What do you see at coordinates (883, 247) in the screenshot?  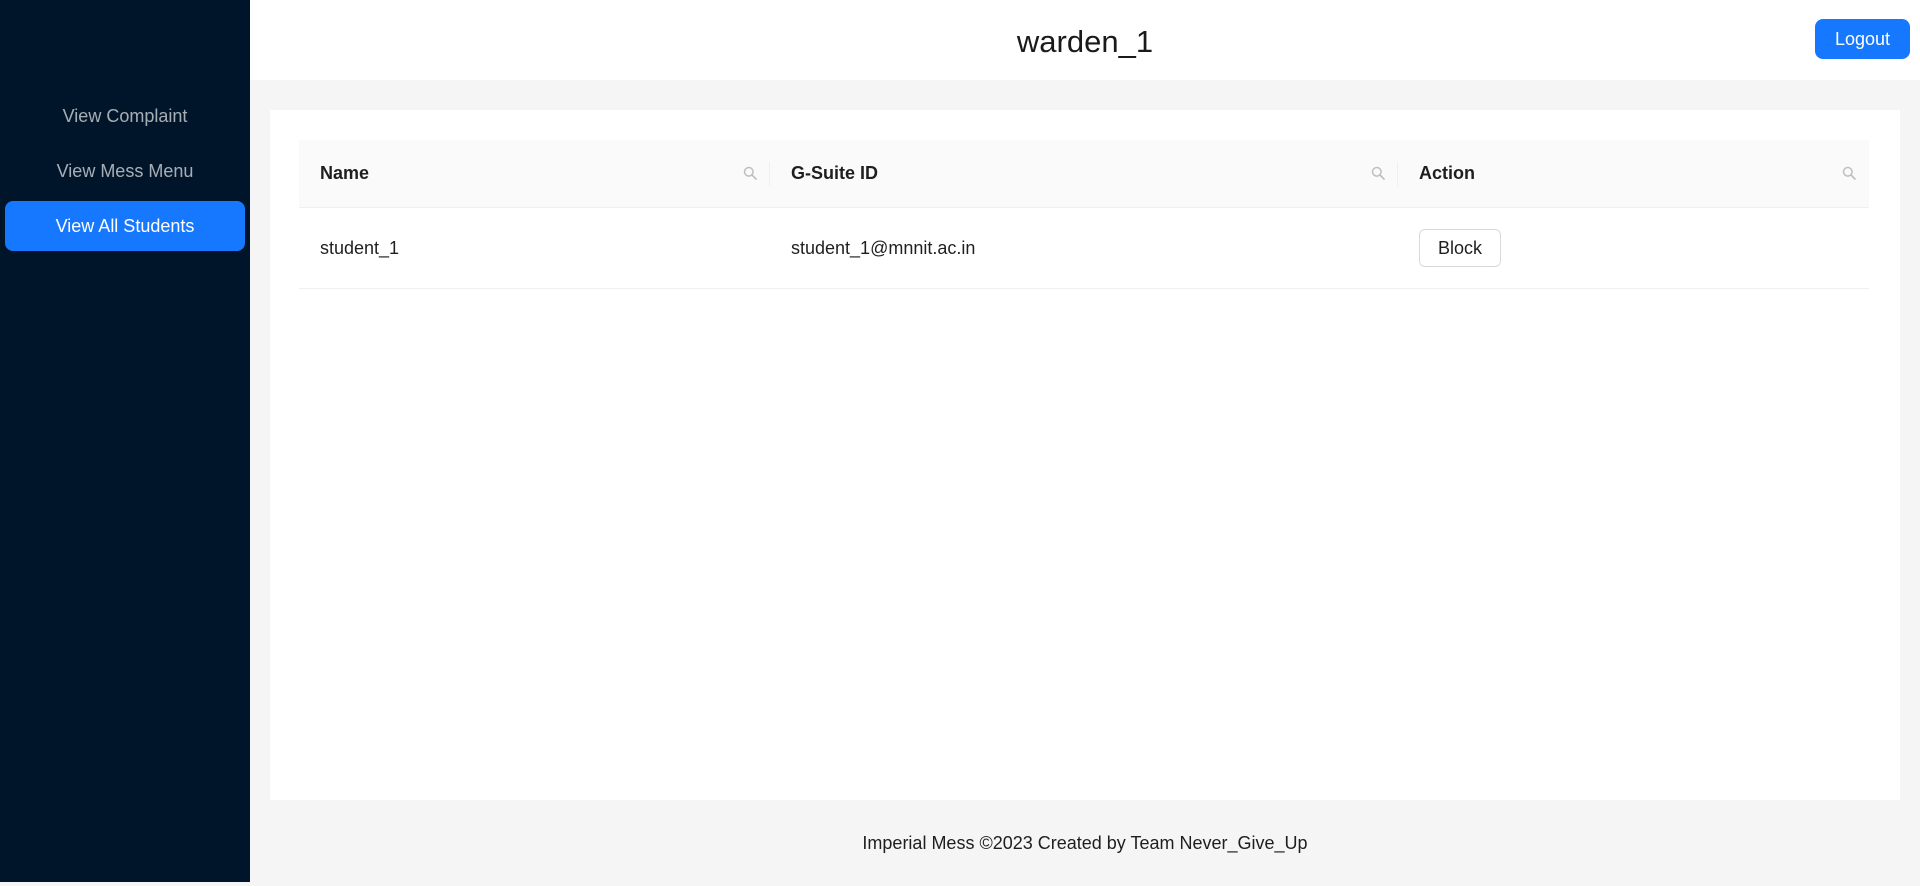 I see `cell-gsuite-id: student_1@mnnit.ac.in` at bounding box center [883, 247].